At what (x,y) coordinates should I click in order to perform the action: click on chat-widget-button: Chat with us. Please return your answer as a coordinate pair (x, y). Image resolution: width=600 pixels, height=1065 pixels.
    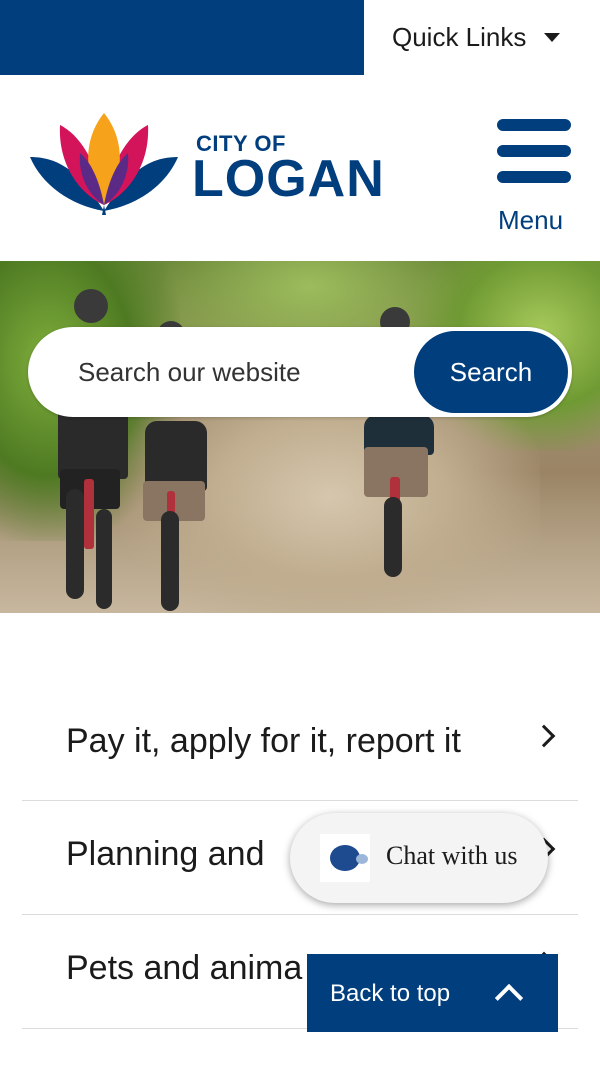
    Looking at the image, I should click on (419, 858).